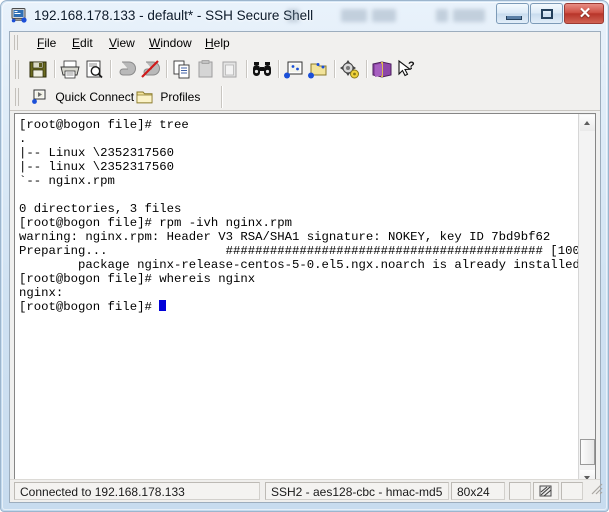 The width and height of the screenshot is (609, 512). What do you see at coordinates (546, 13) in the screenshot?
I see `restore-button` at bounding box center [546, 13].